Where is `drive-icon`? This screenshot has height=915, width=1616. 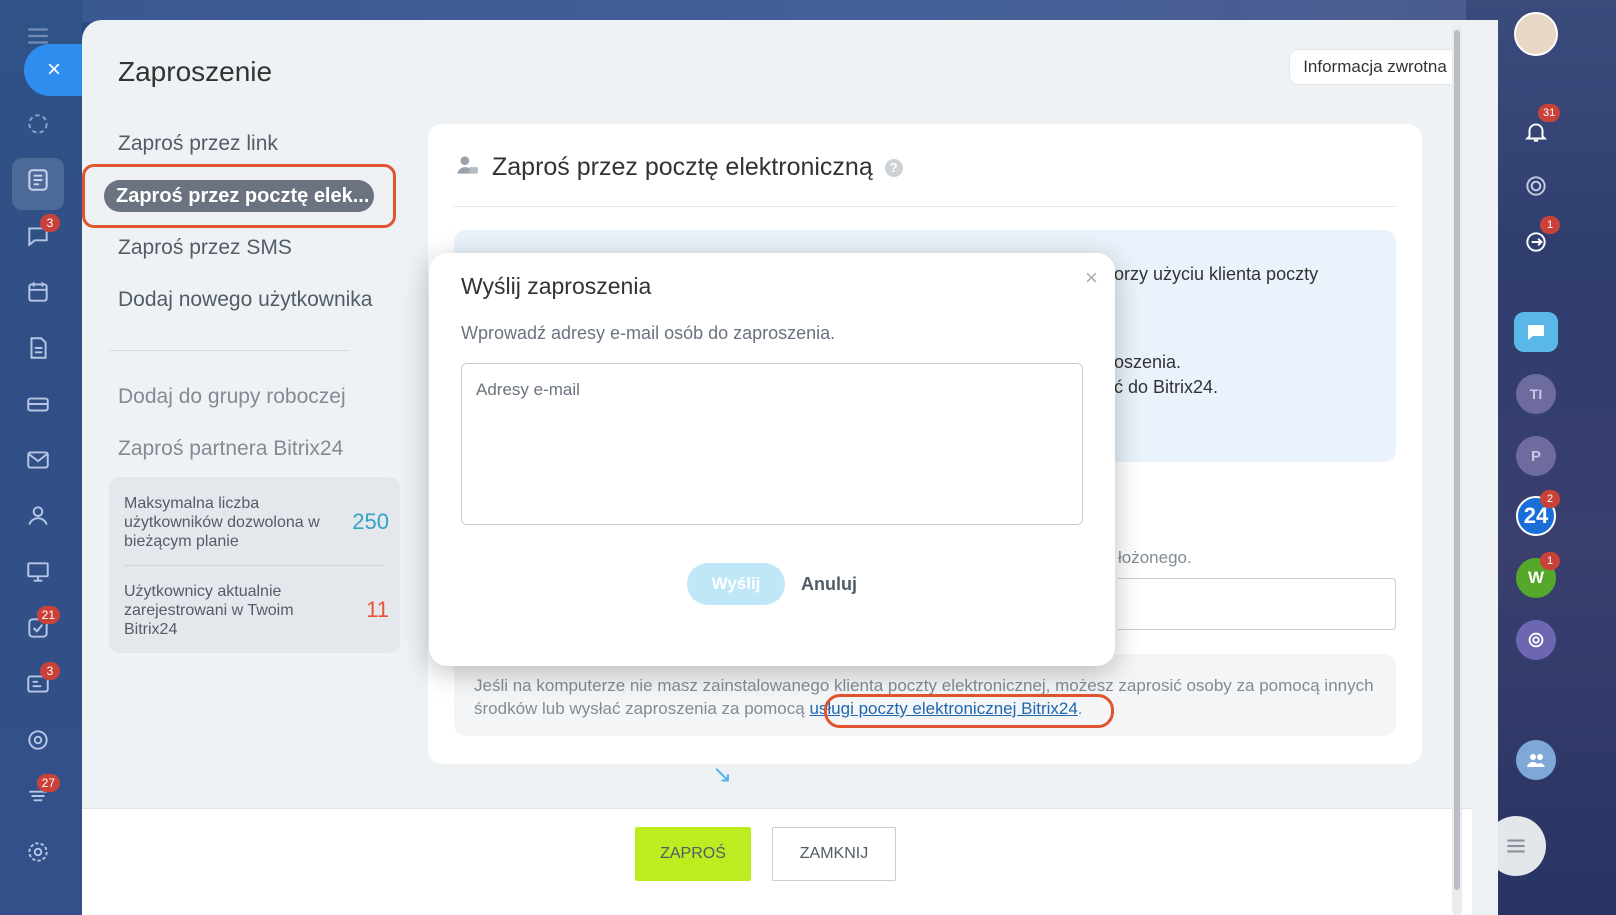
drive-icon is located at coordinates (38, 404).